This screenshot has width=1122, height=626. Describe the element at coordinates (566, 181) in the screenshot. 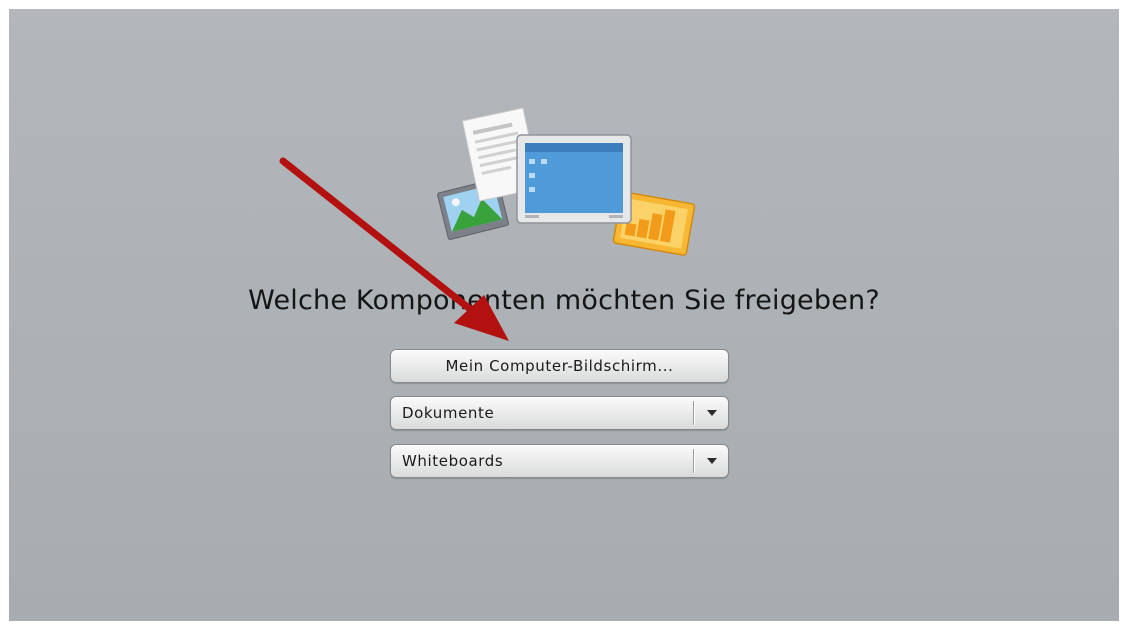

I see `share-content-illustration-icon` at that location.